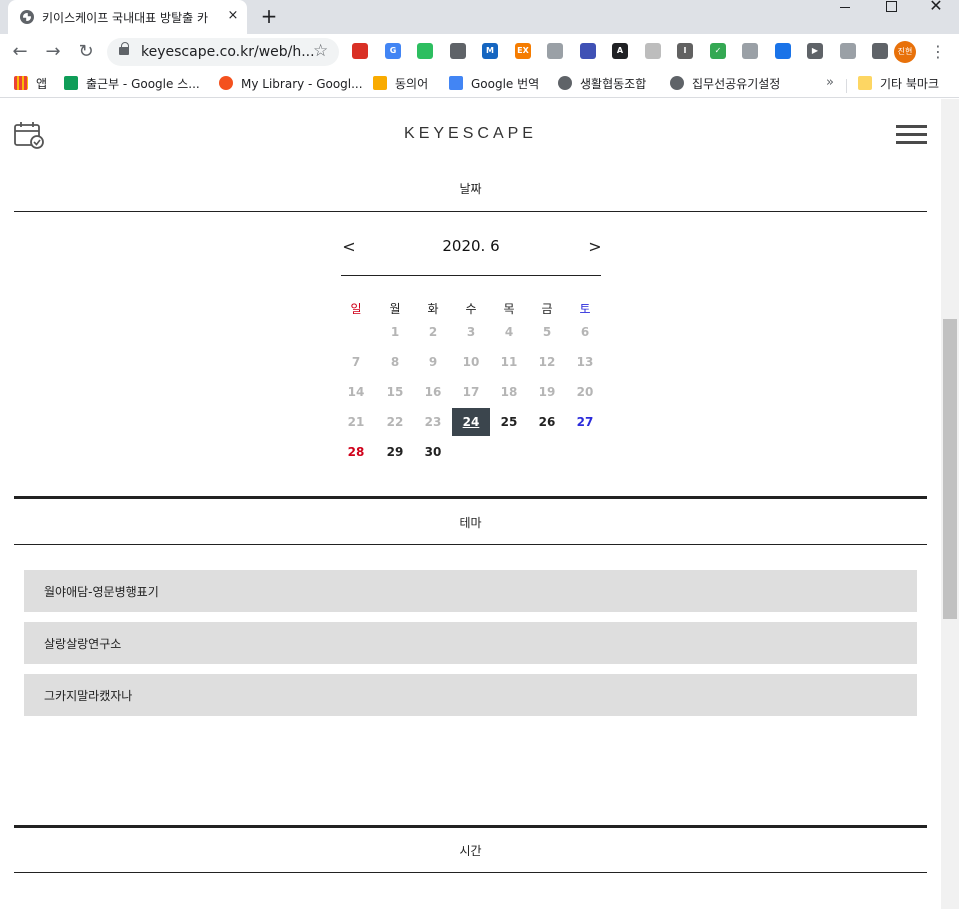 The height and width of the screenshot is (909, 959). Describe the element at coordinates (30, 84) in the screenshot. I see `bookmark-apps: 앱` at that location.